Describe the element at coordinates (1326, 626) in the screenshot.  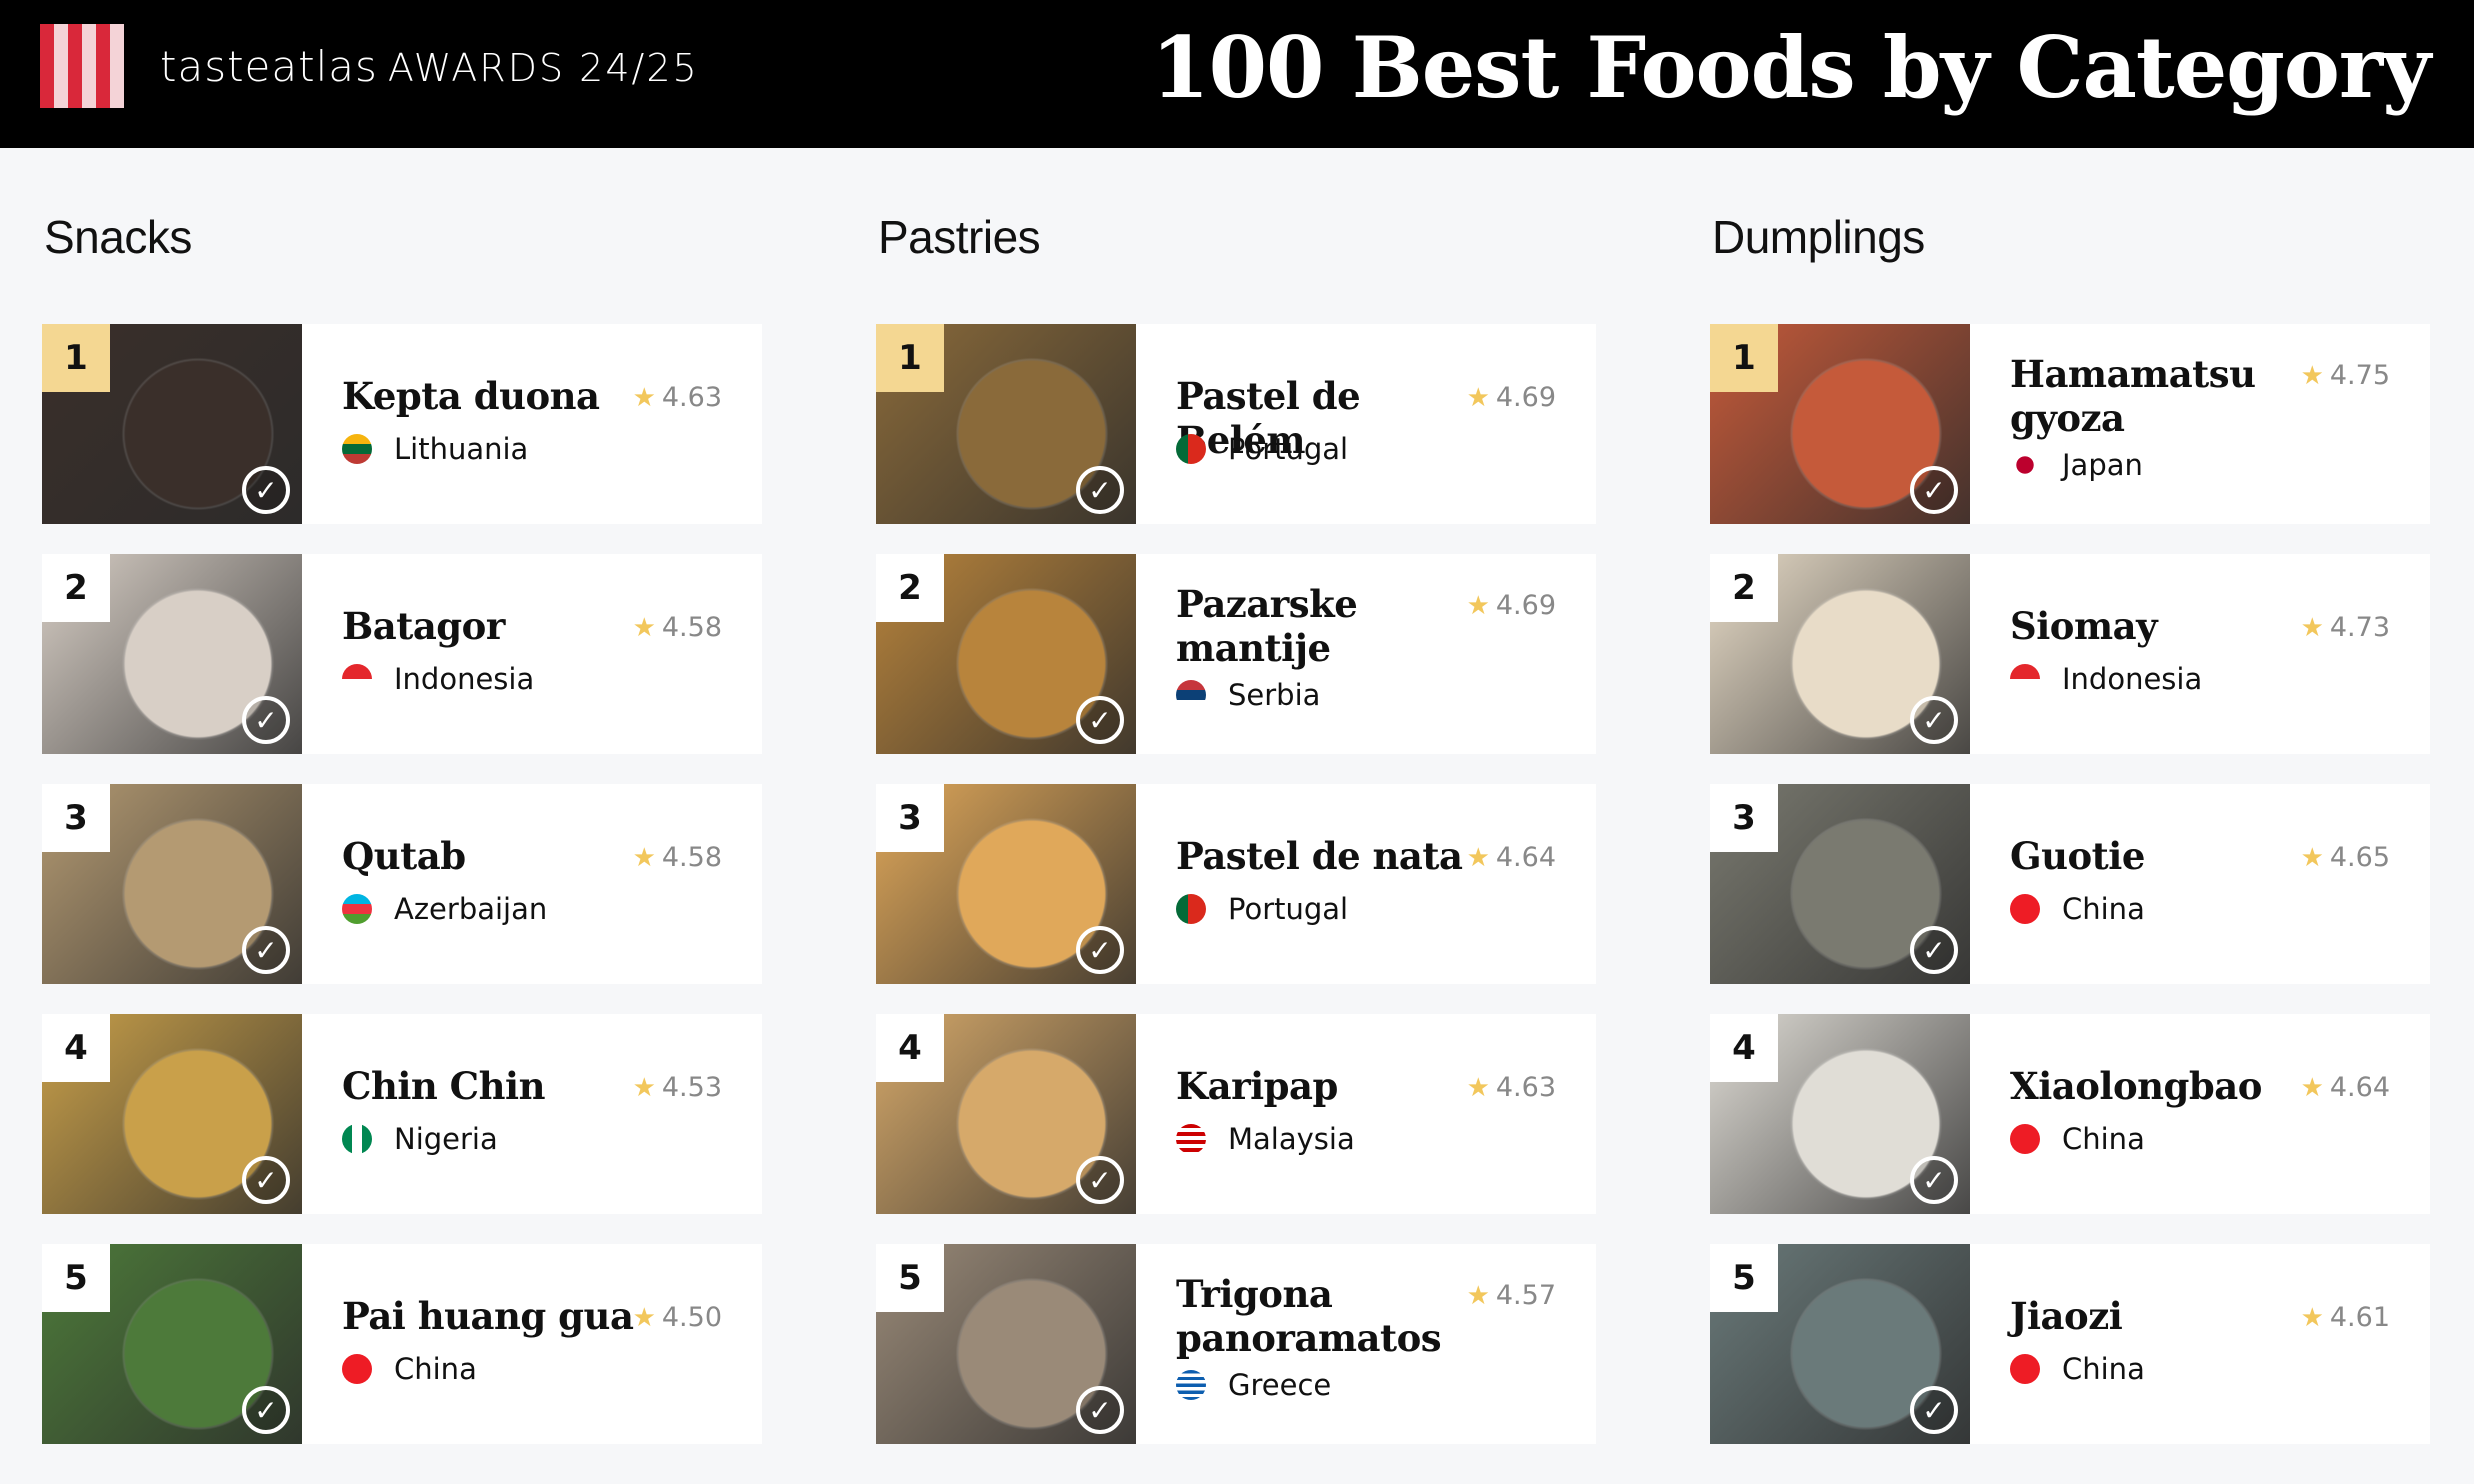
I see `food-name: Pazarske mantije` at that location.